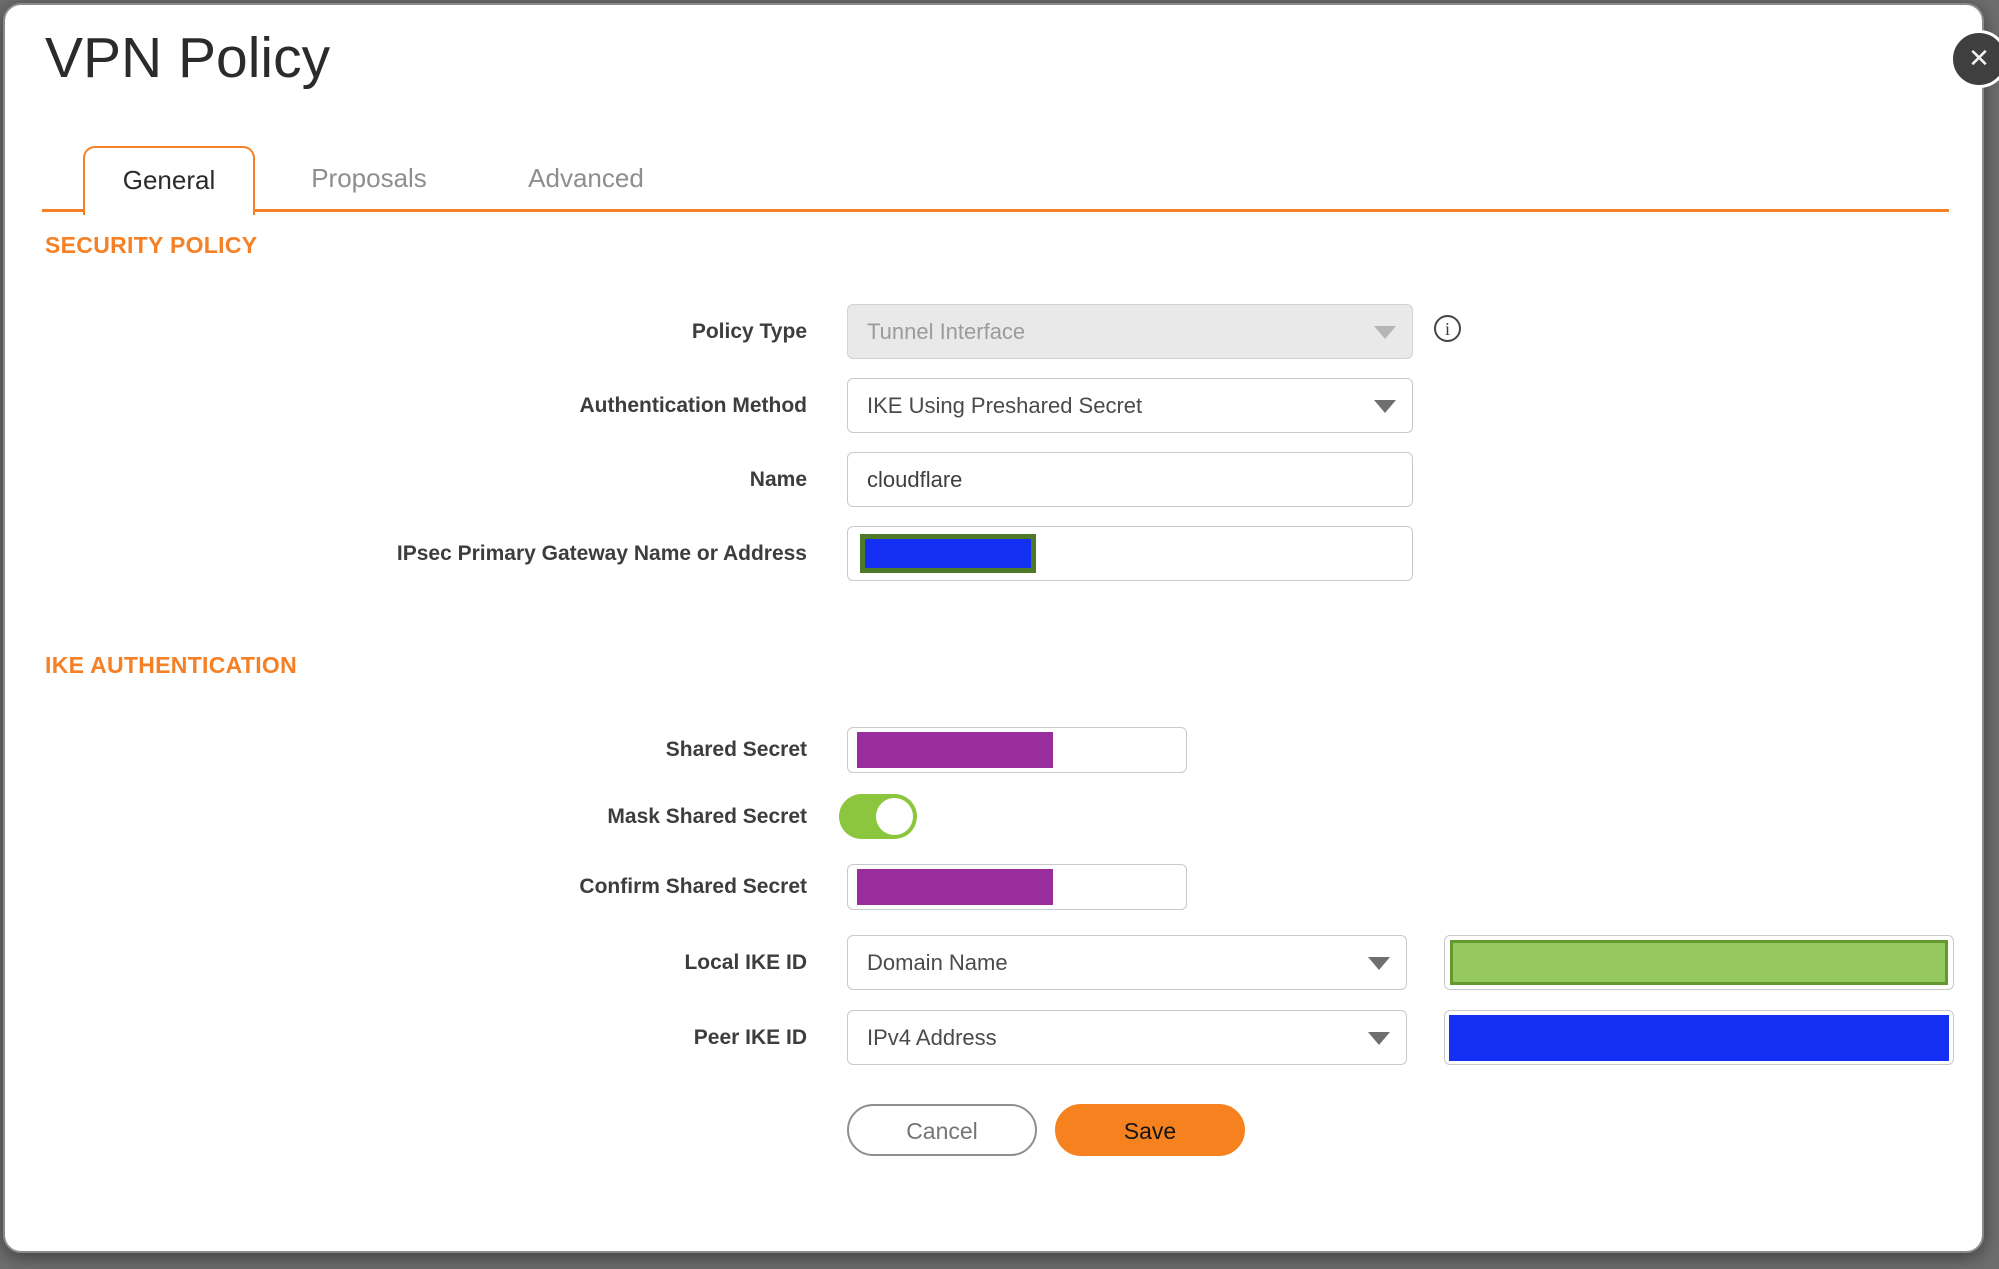 The image size is (1999, 1269). I want to click on confirm-shared-secret-row: Confirm Shared Secret, so click(995, 887).